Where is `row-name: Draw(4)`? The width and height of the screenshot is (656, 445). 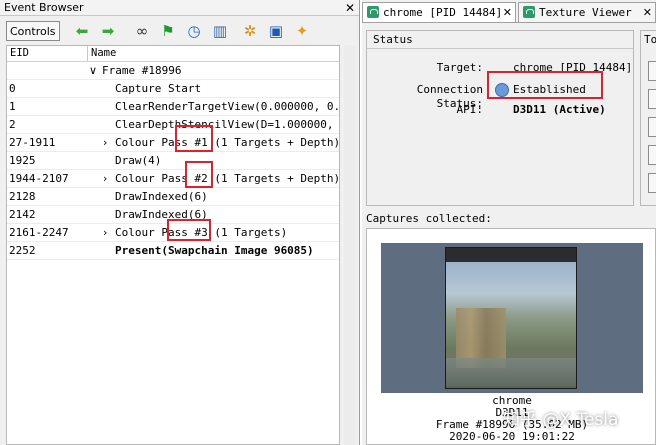
row-name: Draw(4) is located at coordinates (138, 160).